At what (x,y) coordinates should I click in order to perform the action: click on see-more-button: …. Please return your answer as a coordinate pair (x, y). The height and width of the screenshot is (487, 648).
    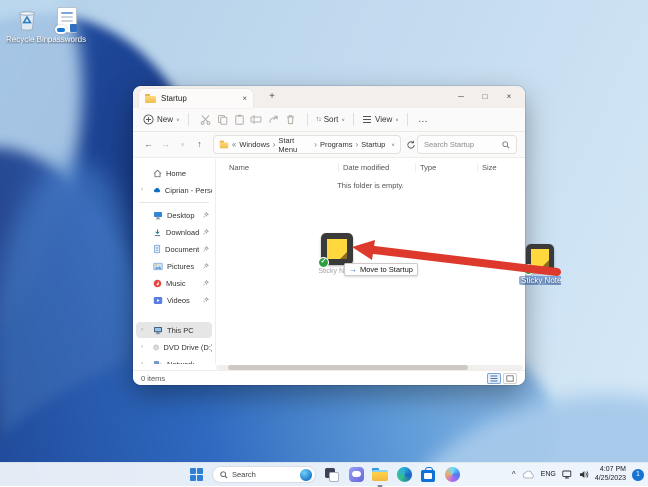
    Looking at the image, I should click on (423, 119).